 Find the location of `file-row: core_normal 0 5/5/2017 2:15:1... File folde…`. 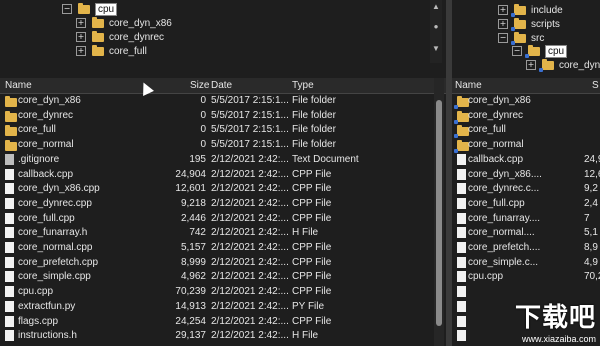

file-row: core_normal 0 5/5/2017 2:15:1... File folde… is located at coordinates (223, 145).